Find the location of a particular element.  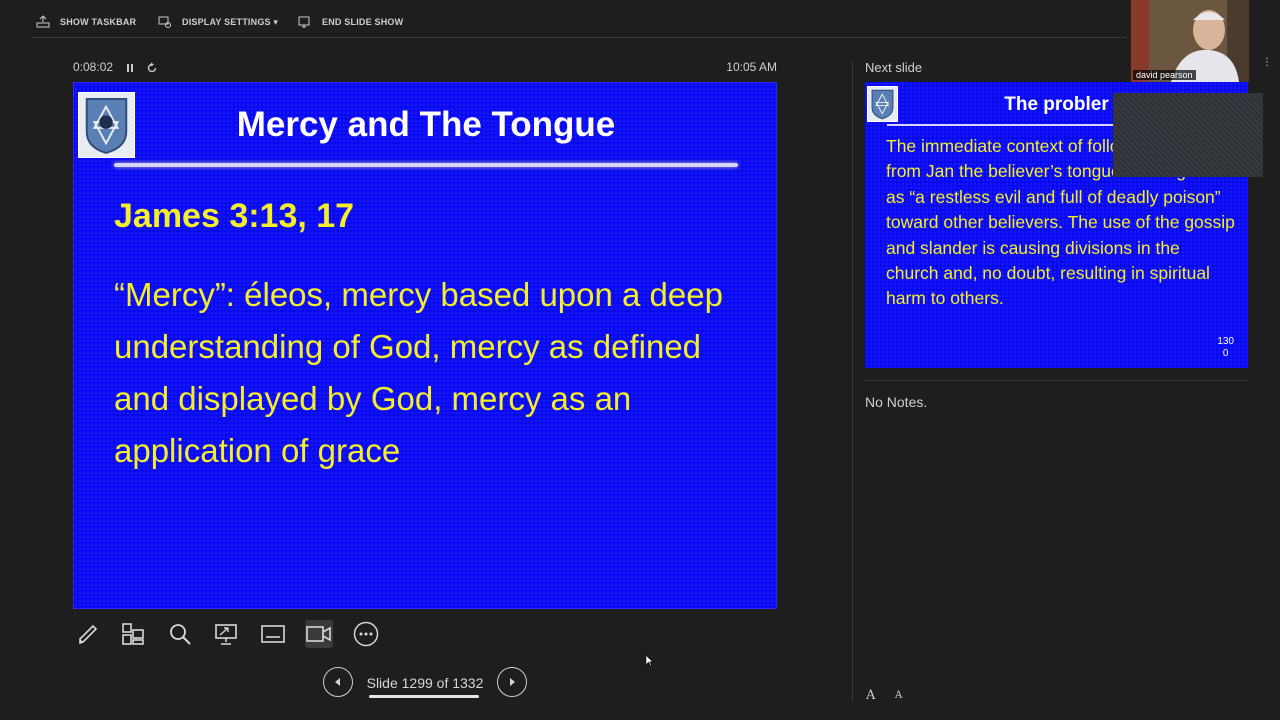

more-options-icon is located at coordinates (366, 634).